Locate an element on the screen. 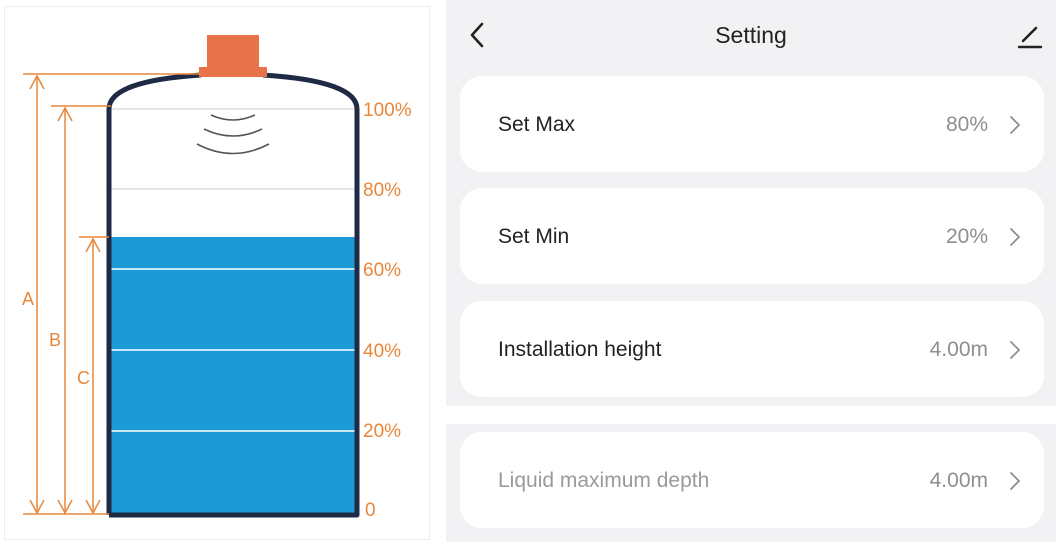  setting-row-set-max: Set Max 80% is located at coordinates (752, 124).